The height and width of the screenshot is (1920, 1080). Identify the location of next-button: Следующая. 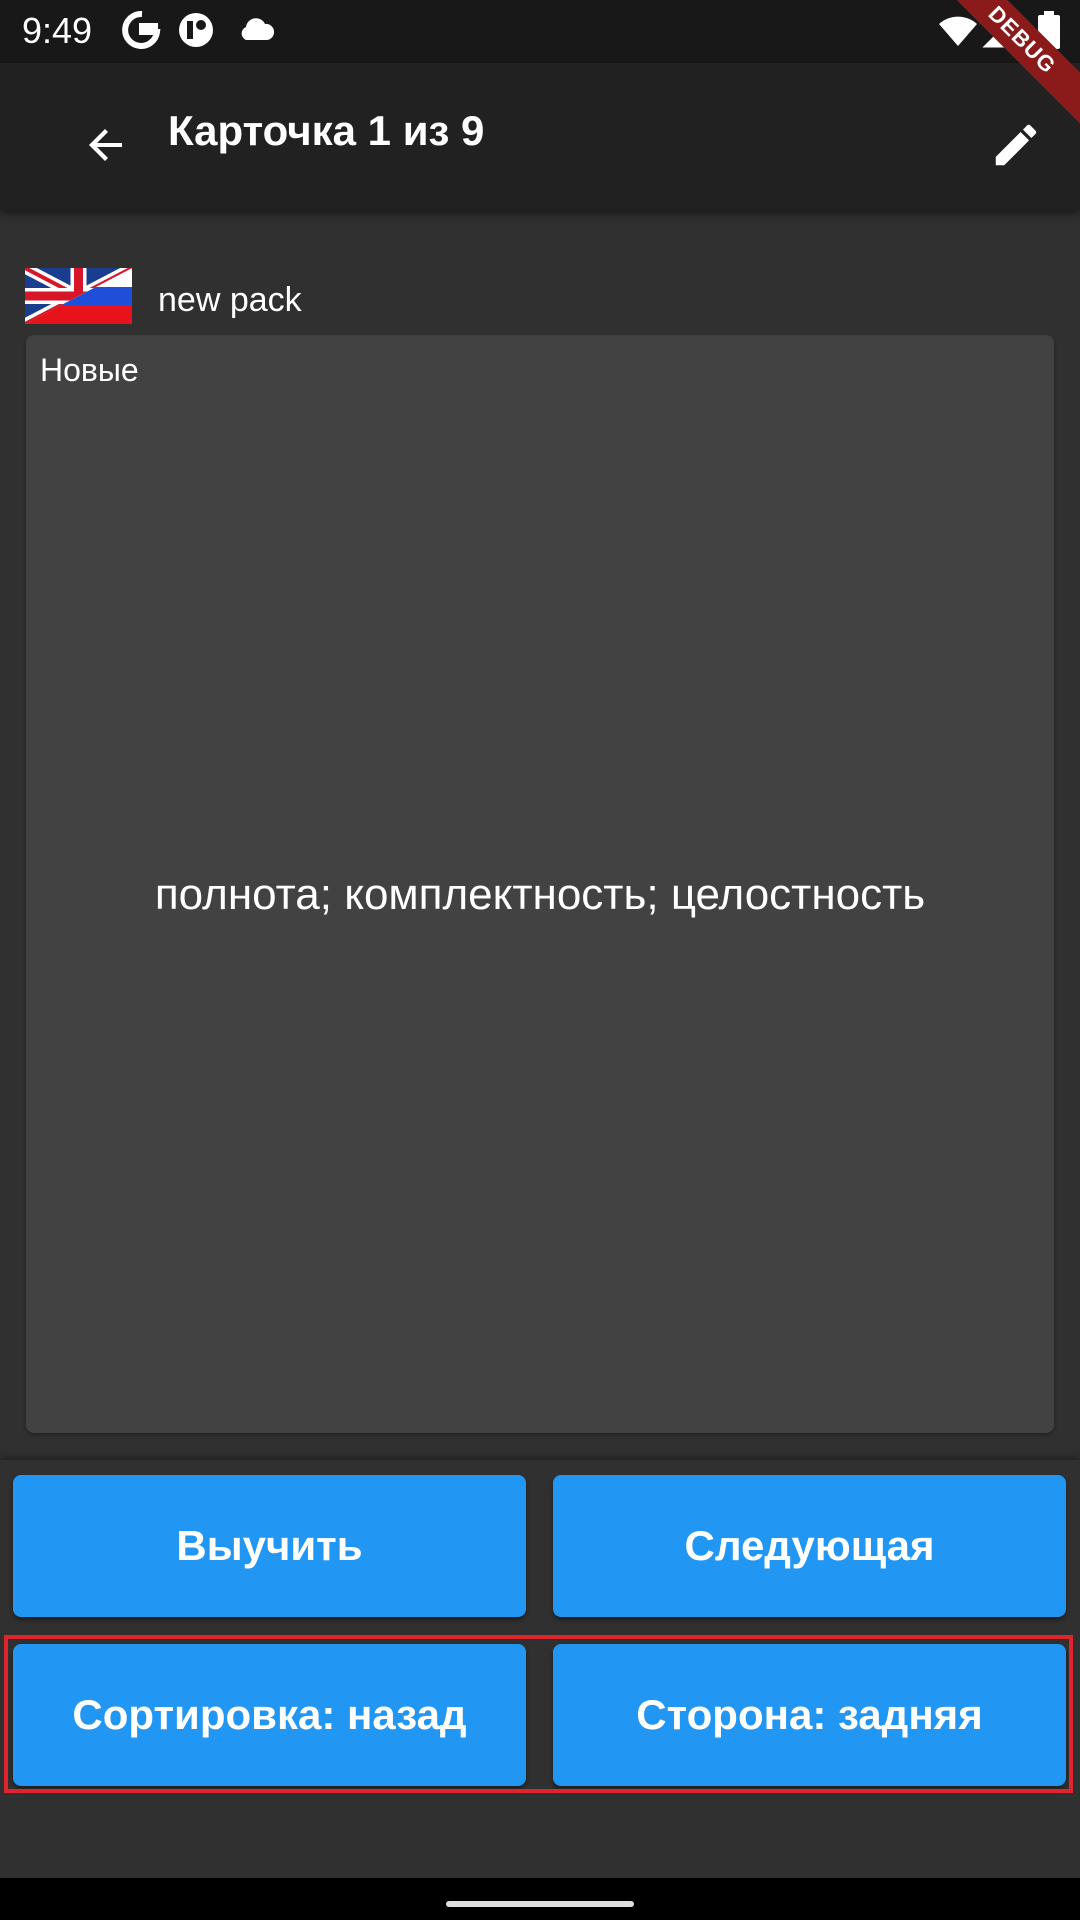
(809, 1546).